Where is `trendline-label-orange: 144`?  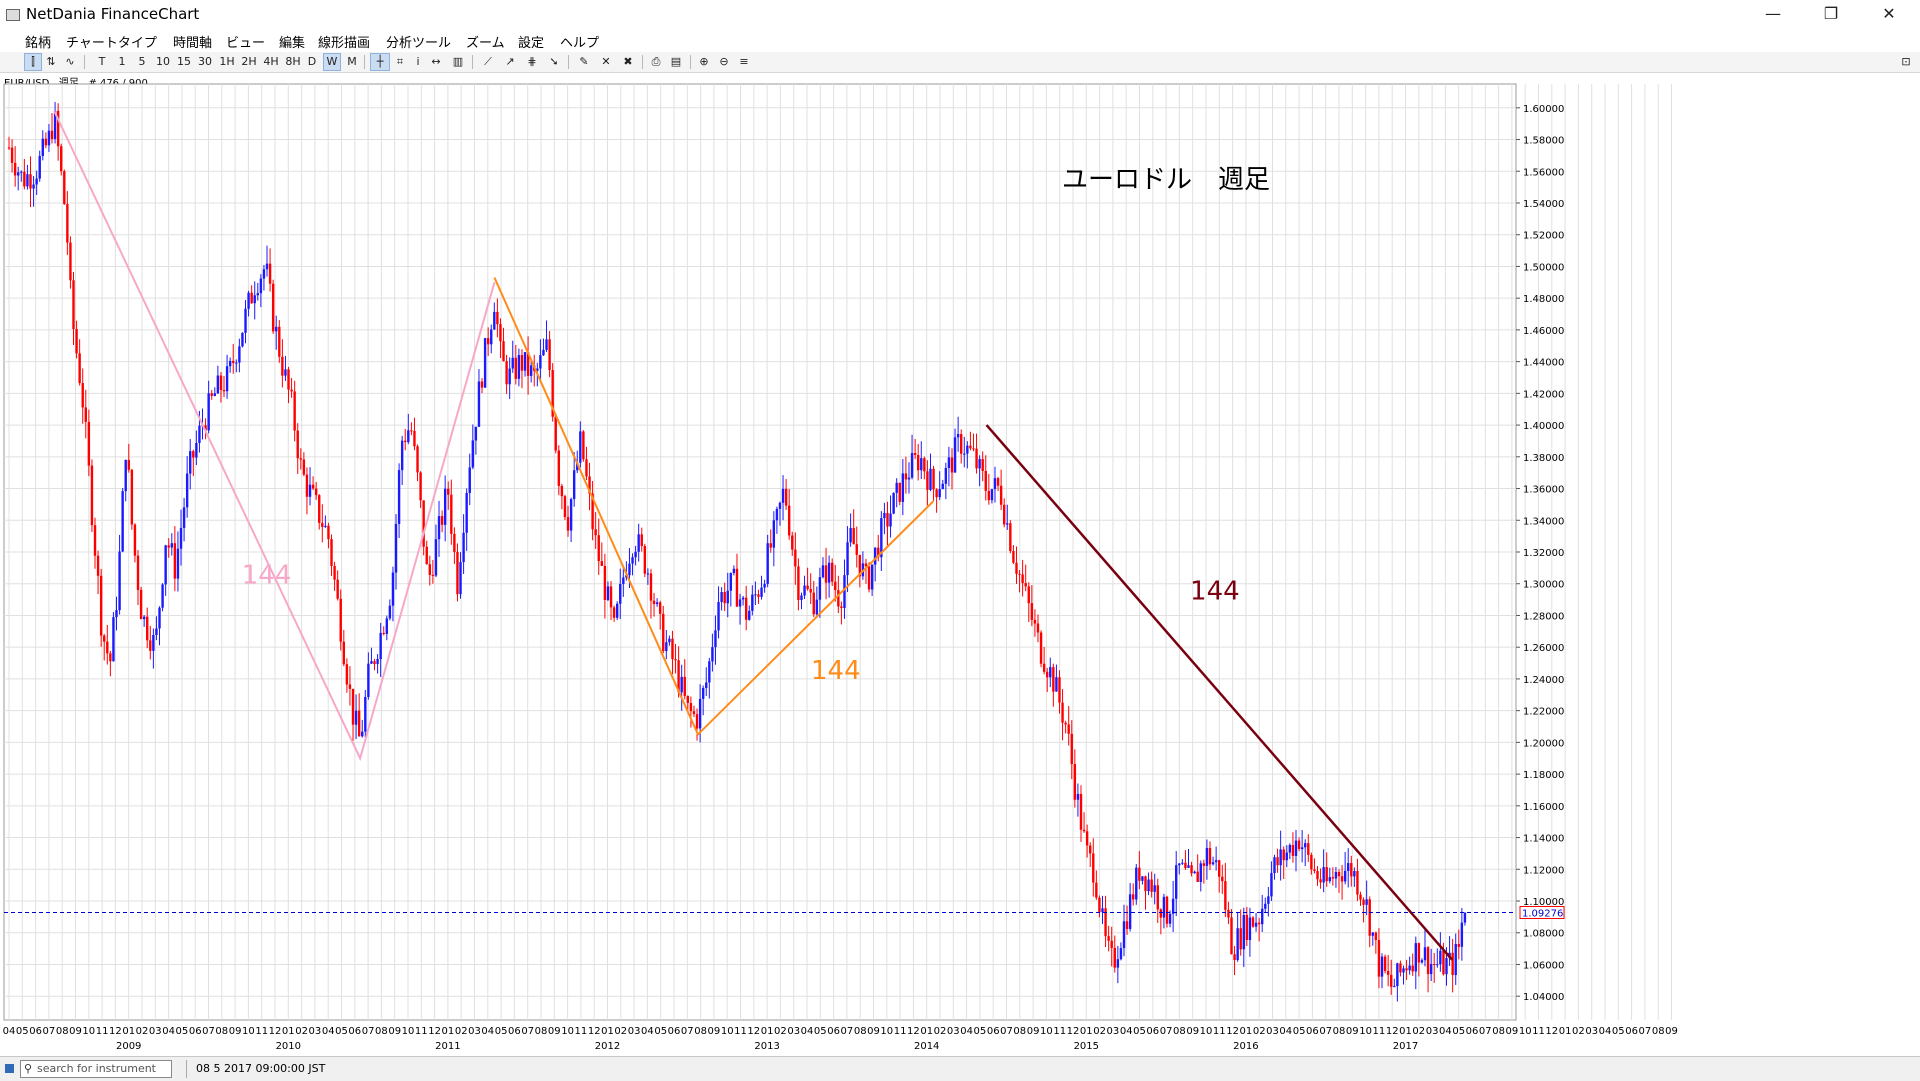 trendline-label-orange: 144 is located at coordinates (836, 671).